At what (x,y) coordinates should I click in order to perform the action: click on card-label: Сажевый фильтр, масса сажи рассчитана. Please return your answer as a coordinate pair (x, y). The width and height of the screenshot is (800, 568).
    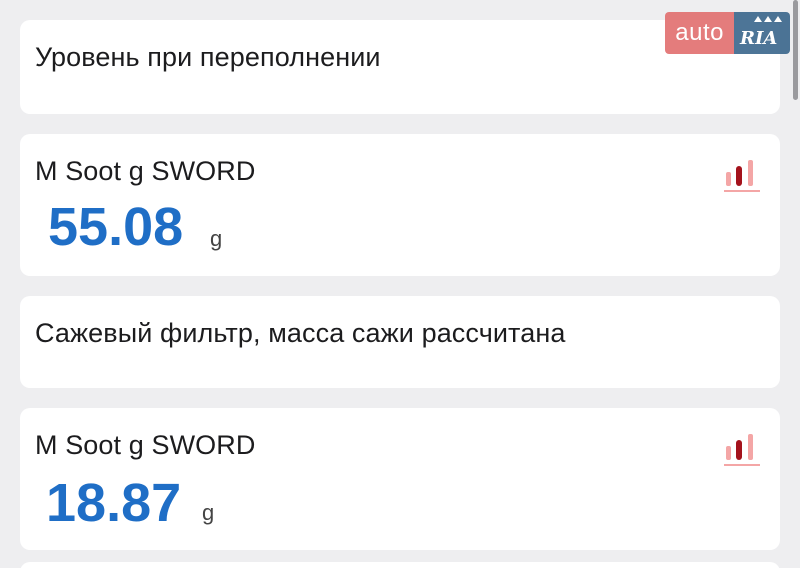
    Looking at the image, I should click on (300, 333).